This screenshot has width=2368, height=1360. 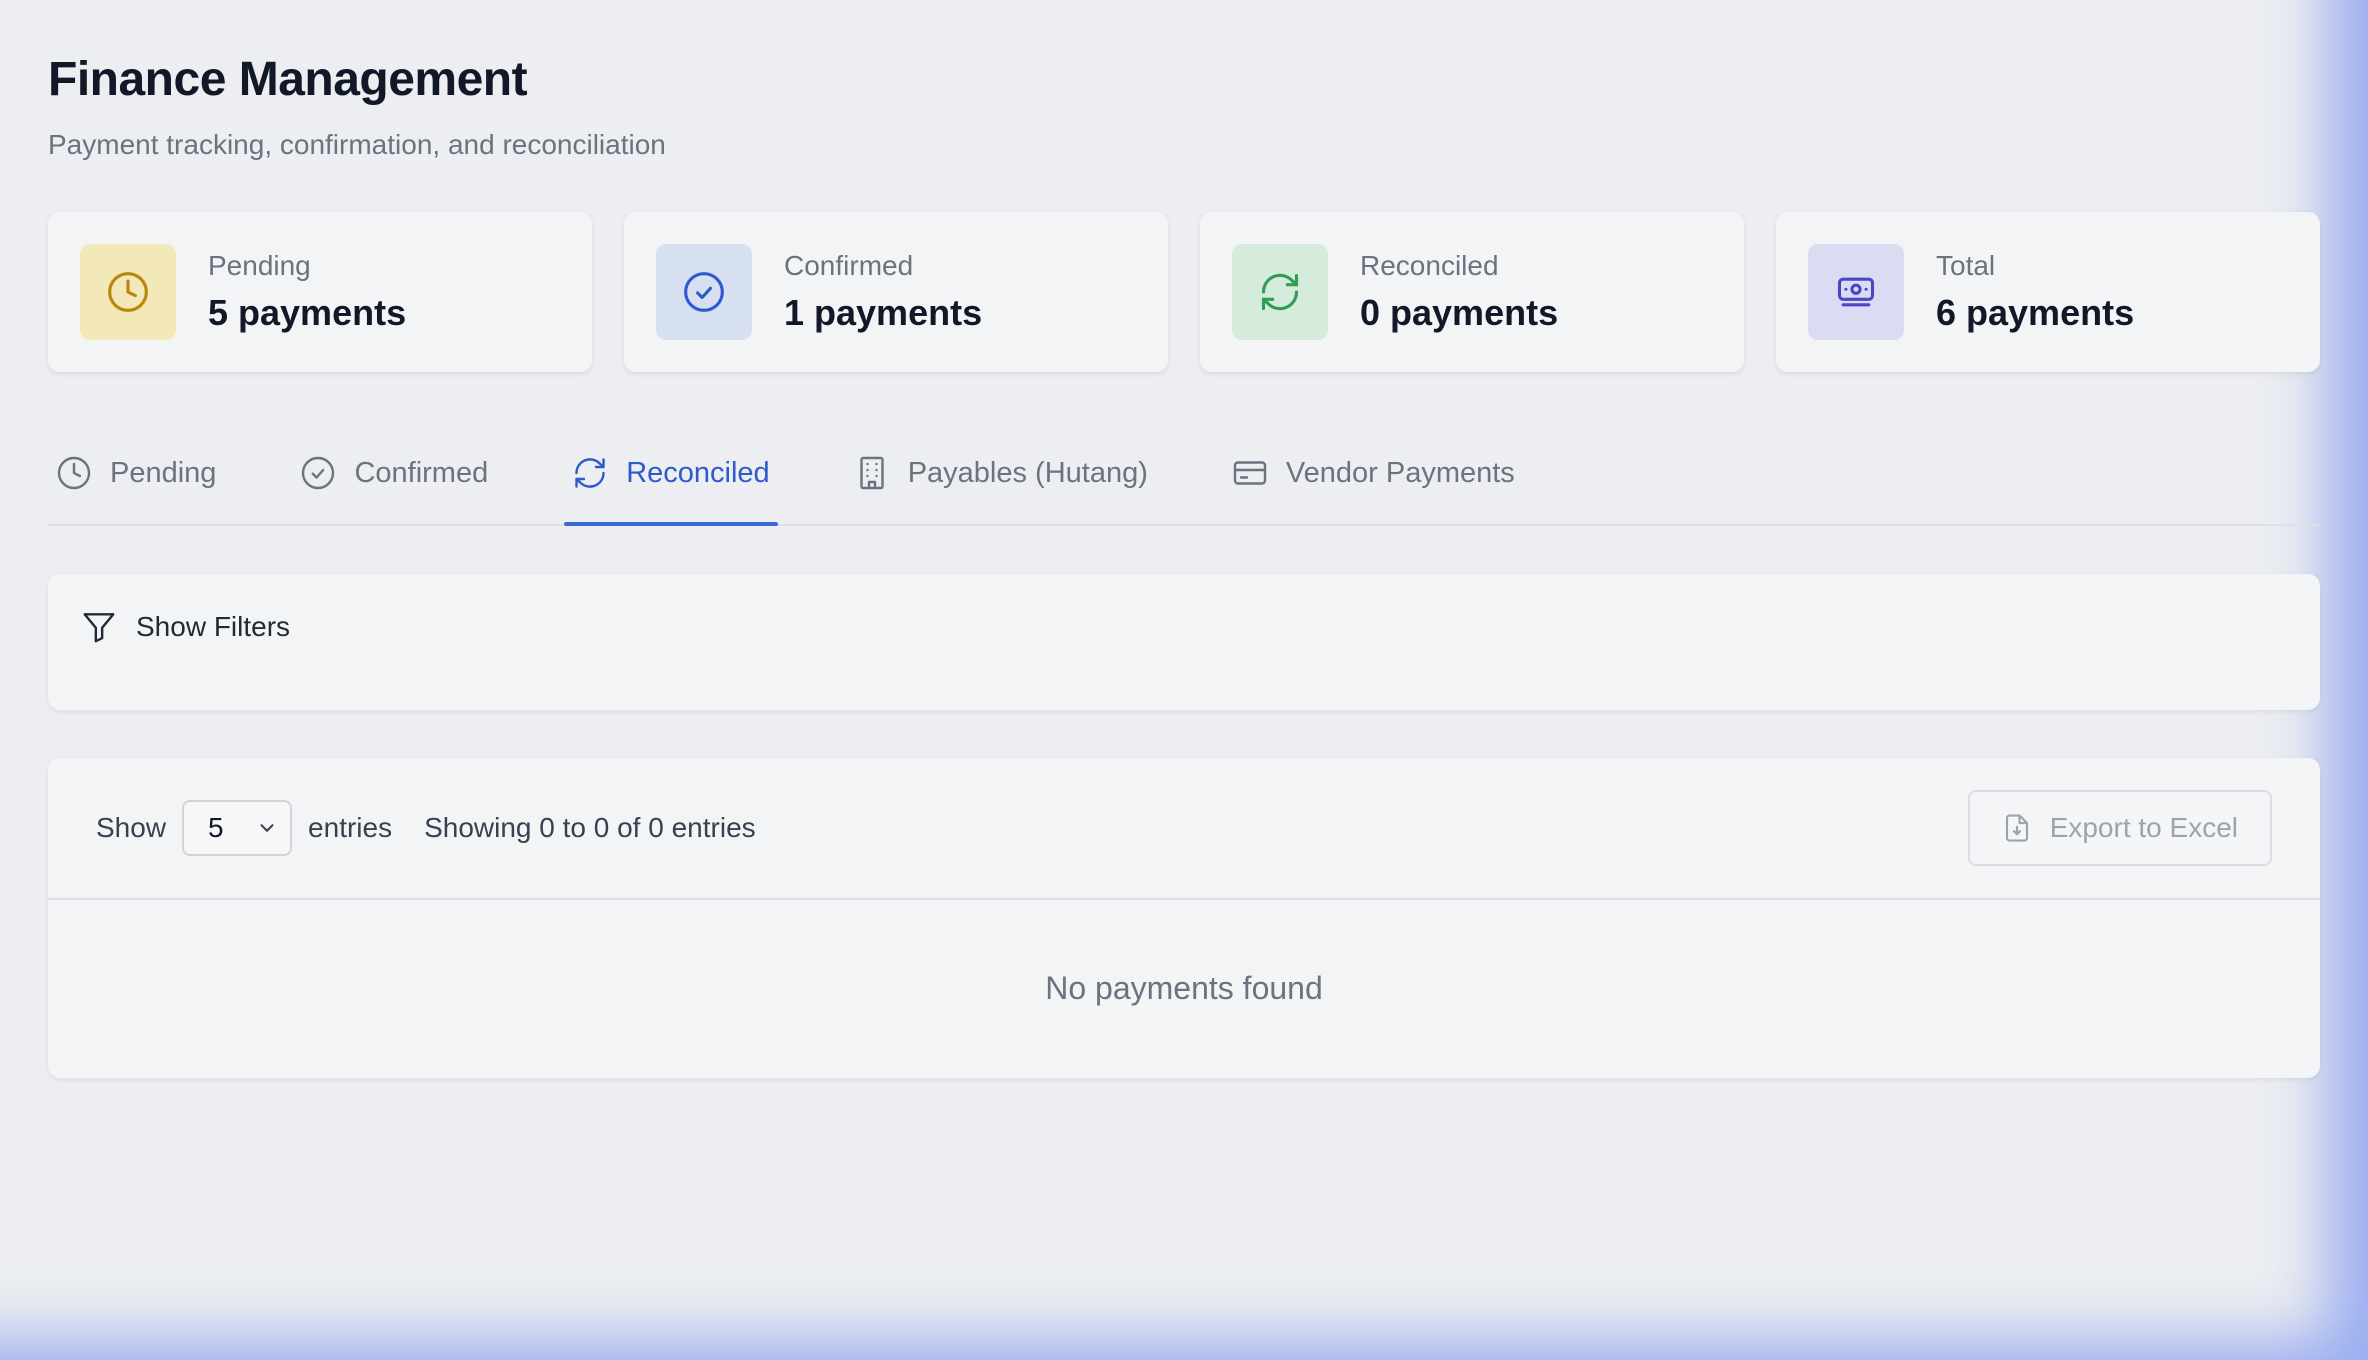 What do you see at coordinates (421, 472) in the screenshot?
I see `tab-label: Confirmed` at bounding box center [421, 472].